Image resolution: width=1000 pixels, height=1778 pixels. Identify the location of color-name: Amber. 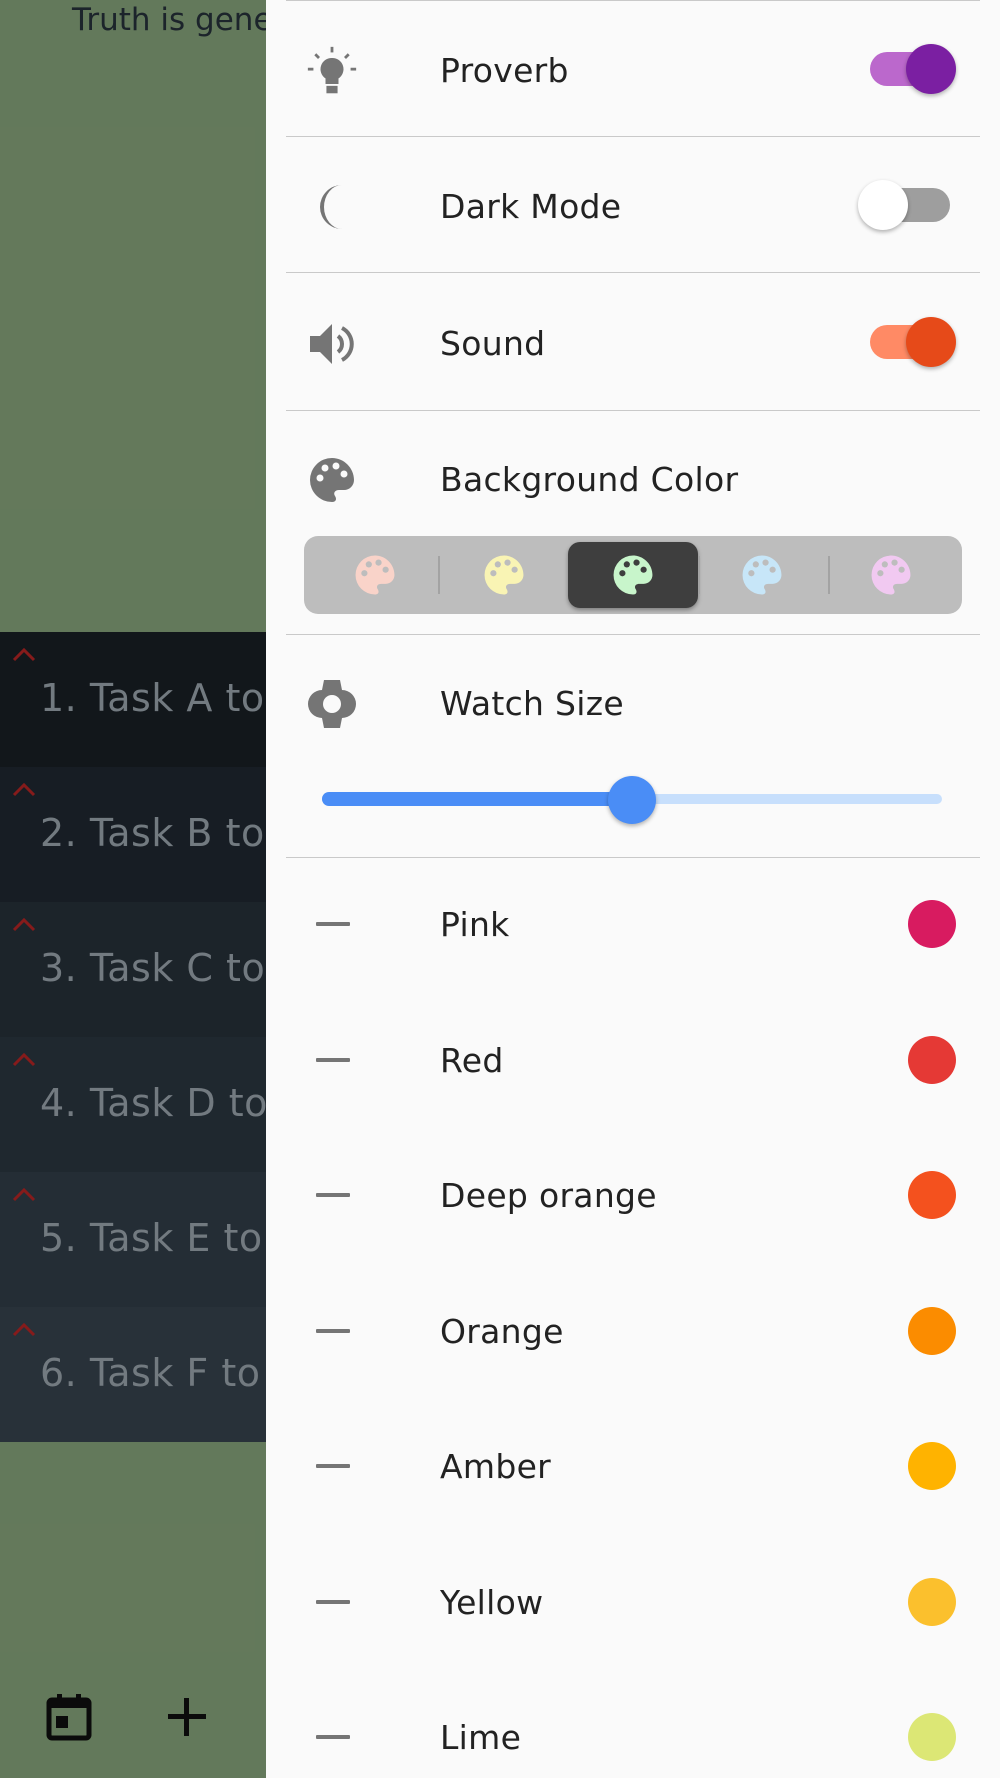
(496, 1466).